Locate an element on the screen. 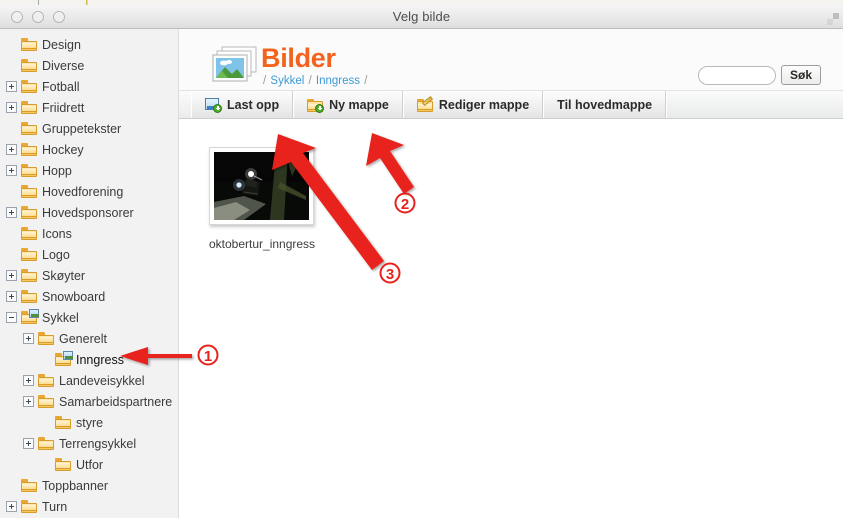 The width and height of the screenshot is (843, 518). sidebar-item-label: Design is located at coordinates (61, 44).